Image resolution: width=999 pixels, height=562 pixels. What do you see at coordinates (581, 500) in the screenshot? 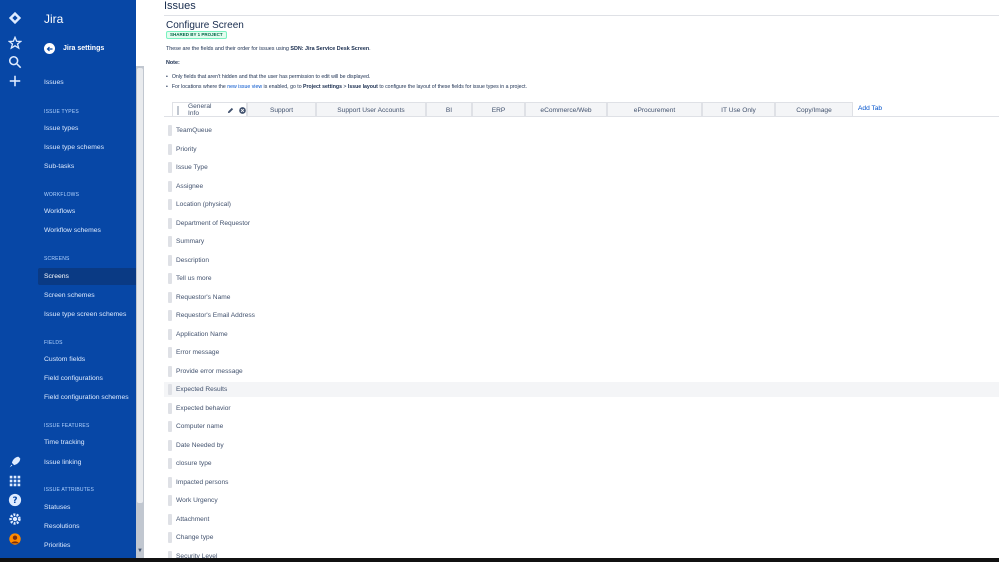
I see `field-row: Work Urgency` at bounding box center [581, 500].